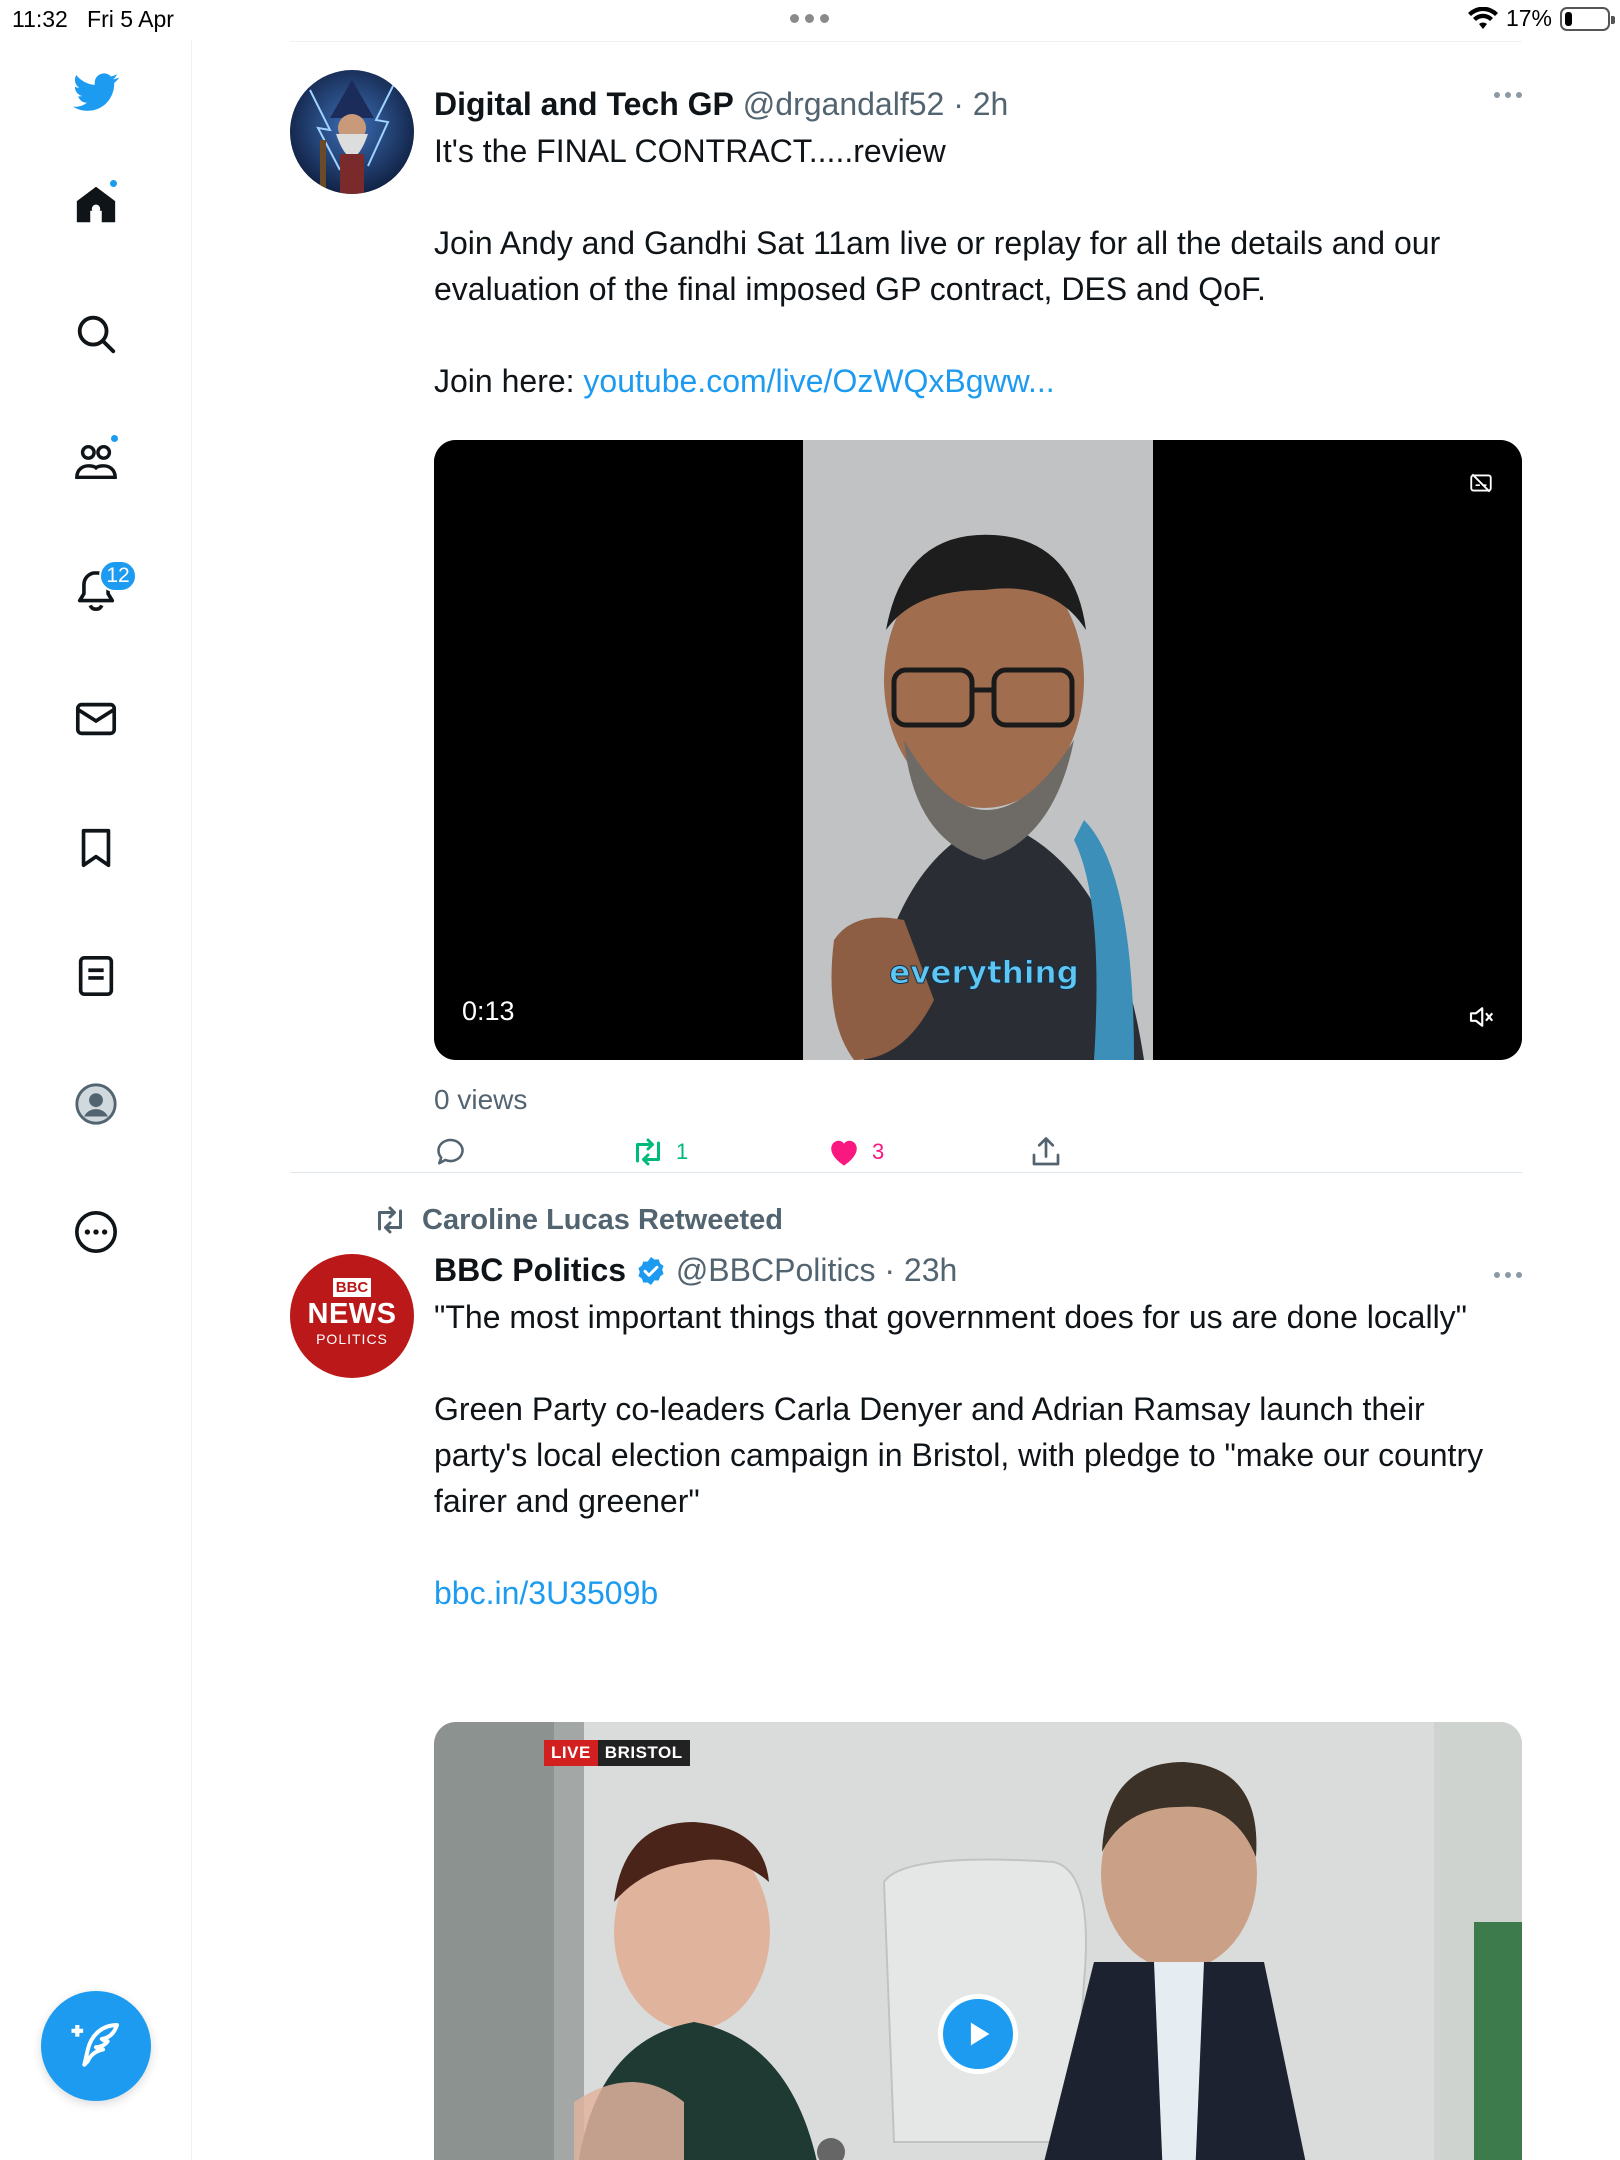 The width and height of the screenshot is (1620, 2160). I want to click on more-circle-icon, so click(96, 1232).